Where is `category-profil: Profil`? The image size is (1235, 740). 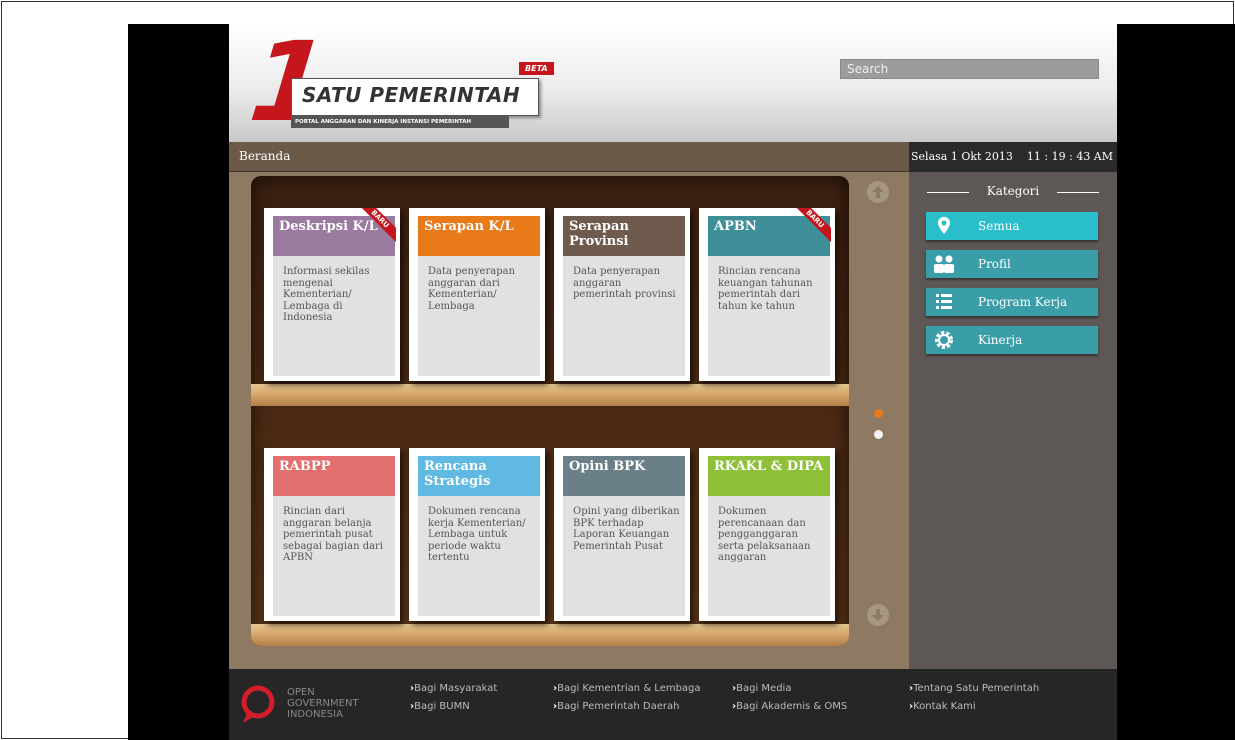
category-profil: Profil is located at coordinates (1012, 264).